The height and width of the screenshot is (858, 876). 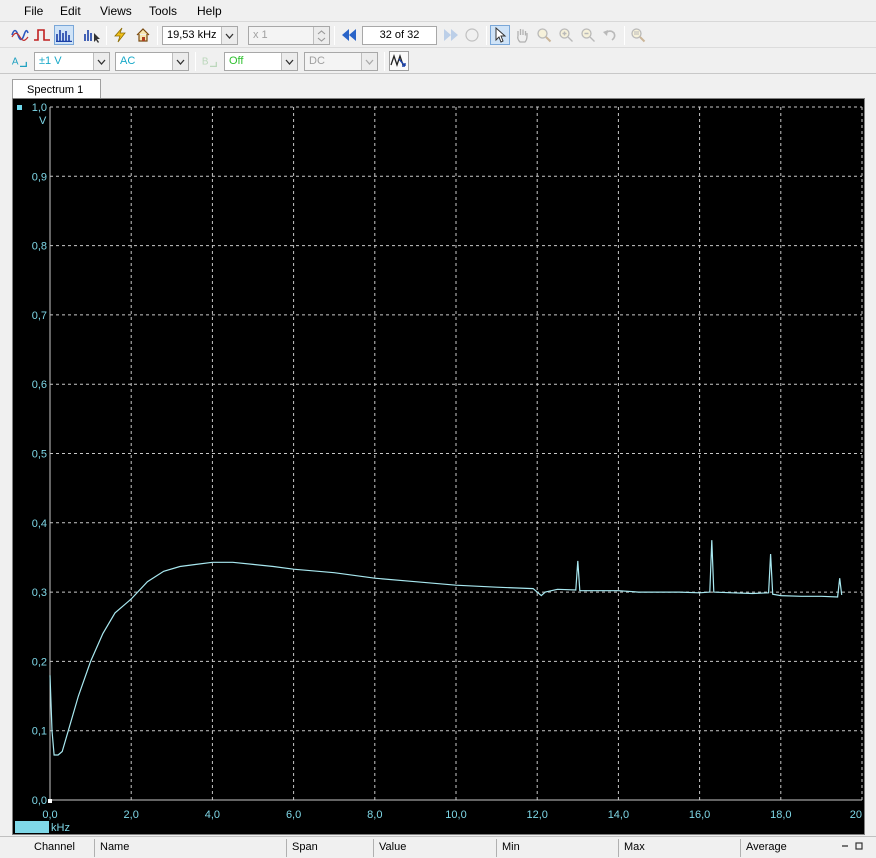 I want to click on timebase-value: 19,53 kHz, so click(x=192, y=35).